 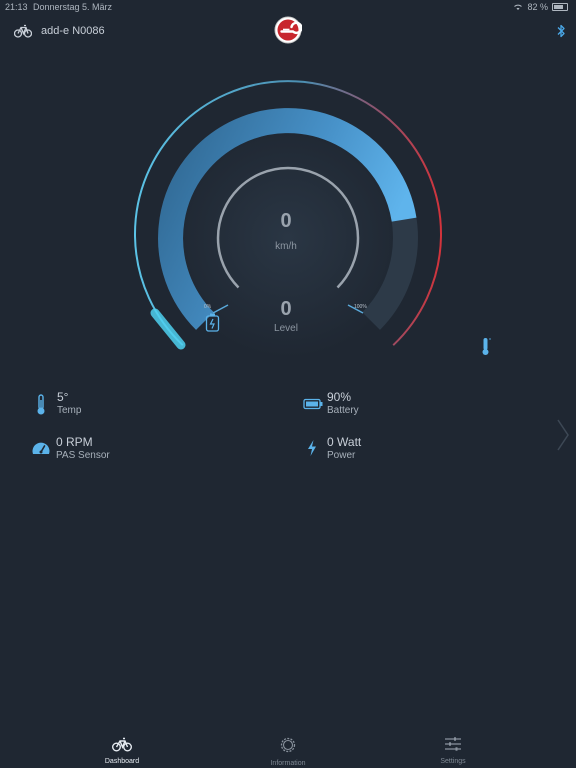 I want to click on level-label: Level, so click(x=286, y=328).